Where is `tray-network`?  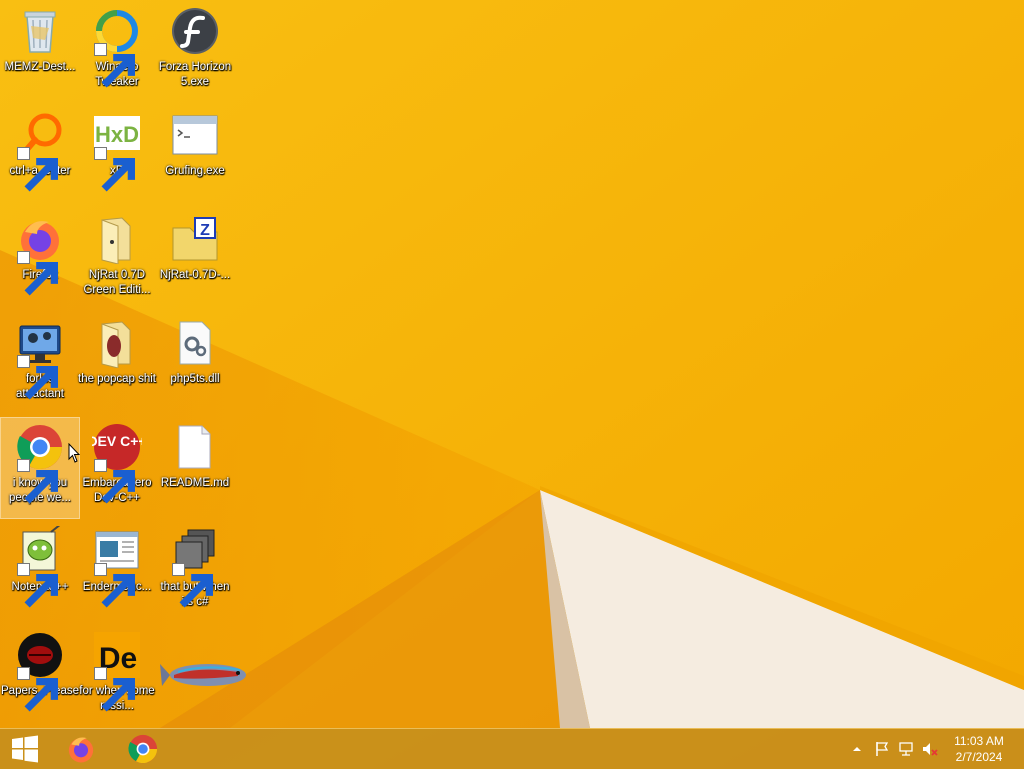
tray-network is located at coordinates (906, 749).